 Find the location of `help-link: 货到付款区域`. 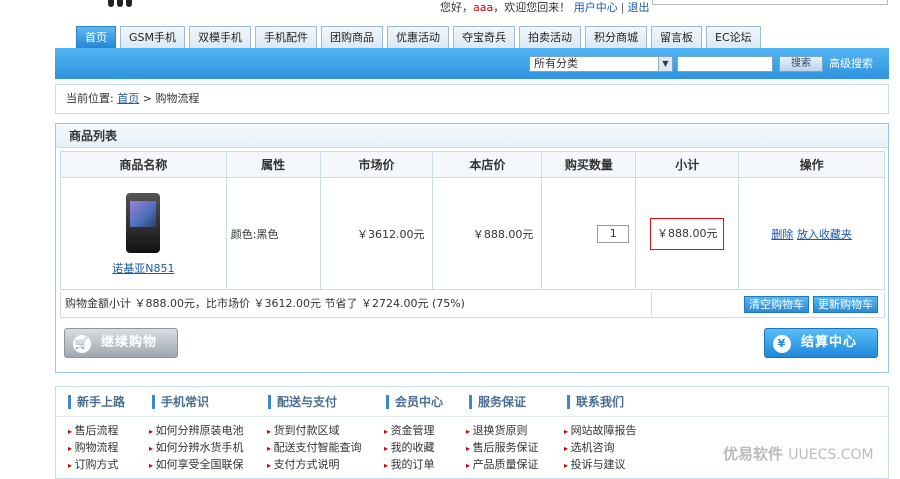

help-link: 货到付款区域 is located at coordinates (314, 431).